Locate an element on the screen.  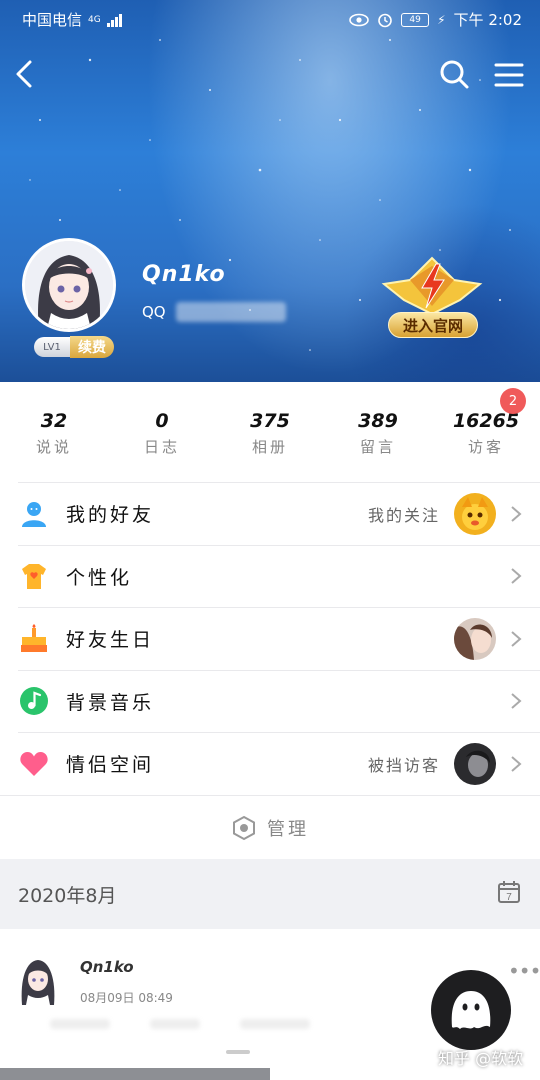
music-icon is located at coordinates (34, 701).